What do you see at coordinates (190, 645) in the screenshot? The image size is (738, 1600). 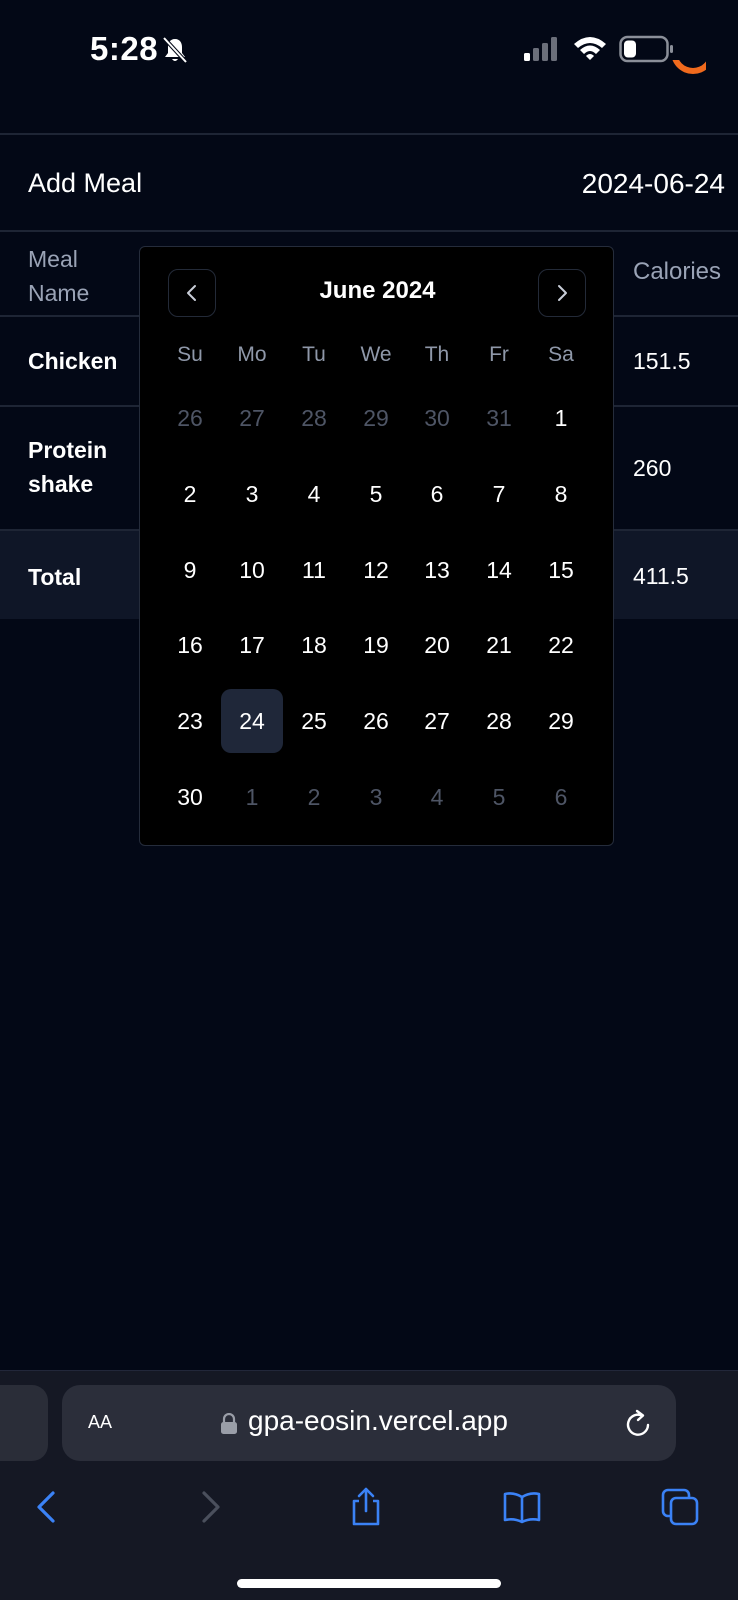 I see `calendar-day: 16` at bounding box center [190, 645].